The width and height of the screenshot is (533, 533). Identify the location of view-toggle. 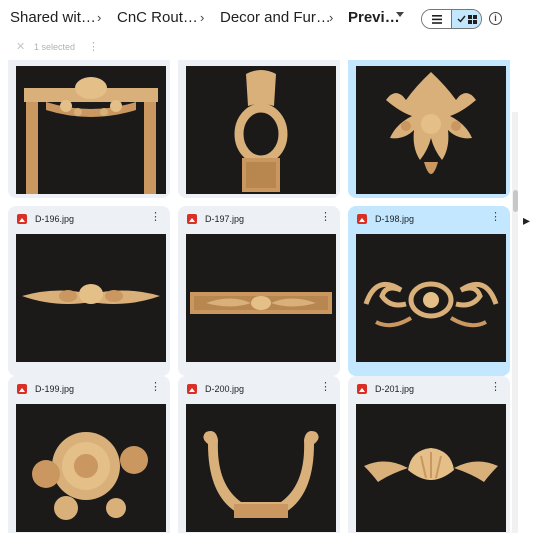
(451, 19).